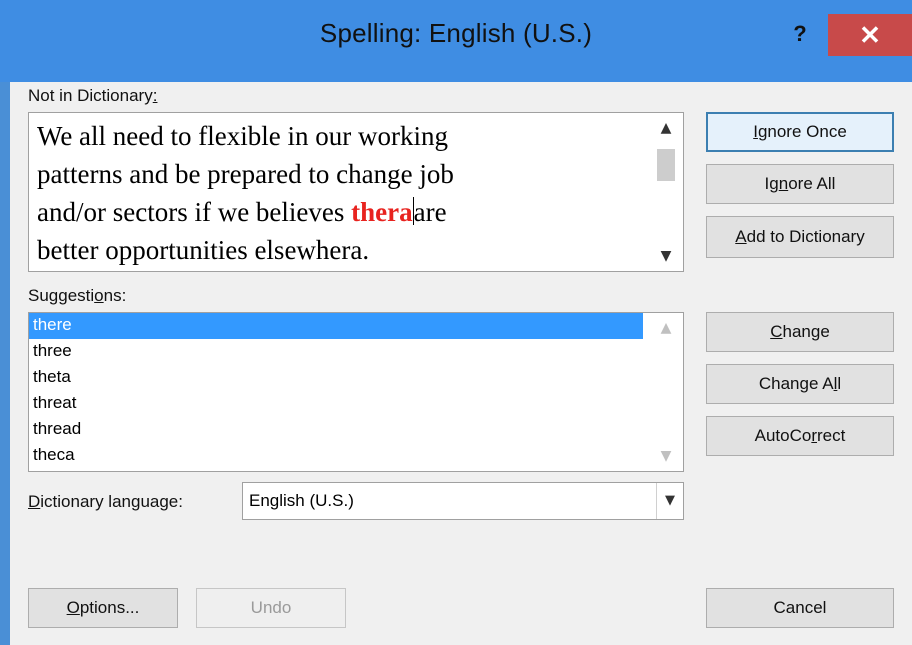 This screenshot has width=912, height=645. What do you see at coordinates (800, 608) in the screenshot?
I see `cancel-button: Cancel` at bounding box center [800, 608].